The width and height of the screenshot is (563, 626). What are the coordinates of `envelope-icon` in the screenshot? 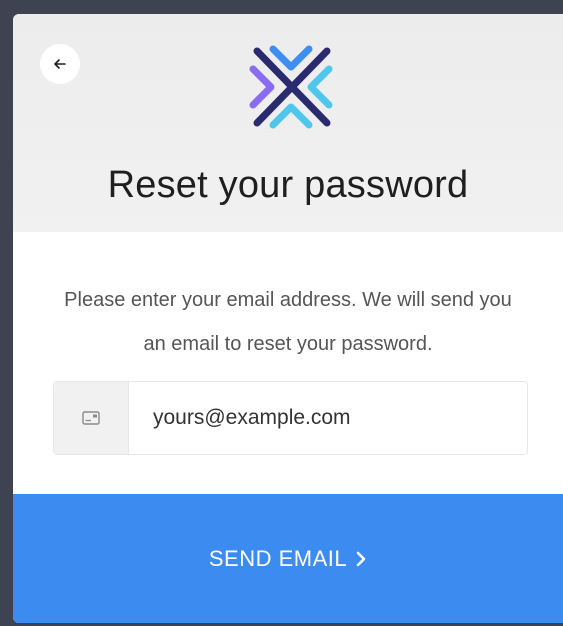 It's located at (91, 418).